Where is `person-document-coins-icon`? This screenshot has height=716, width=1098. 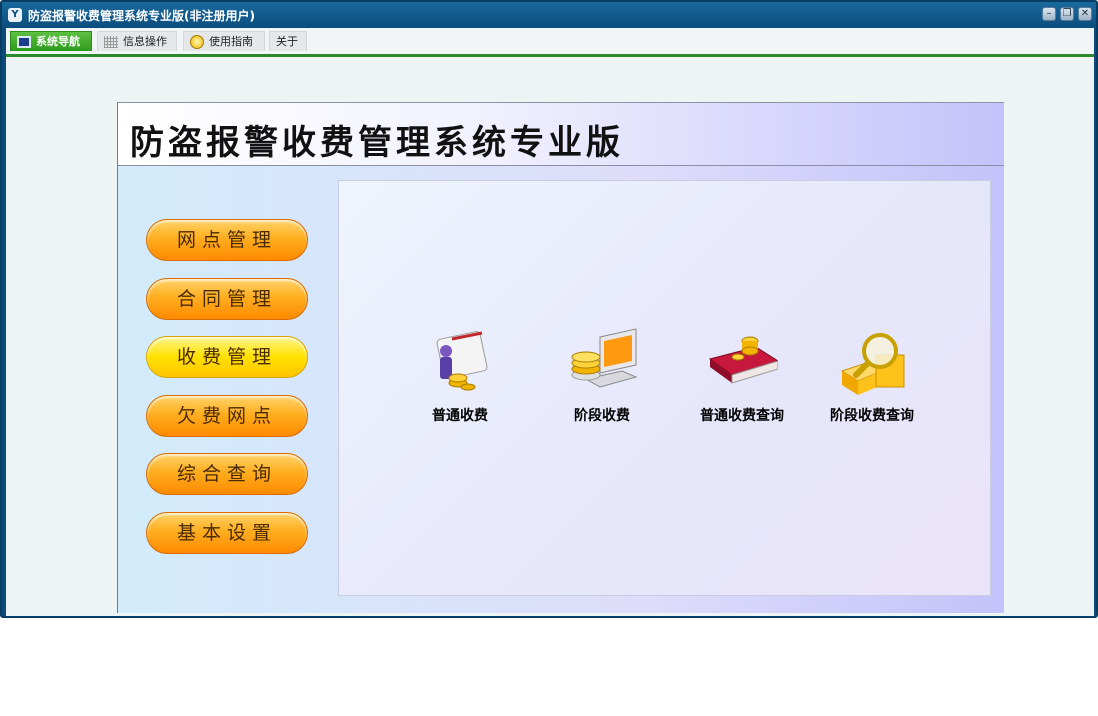
person-document-coins-icon is located at coordinates (460, 363).